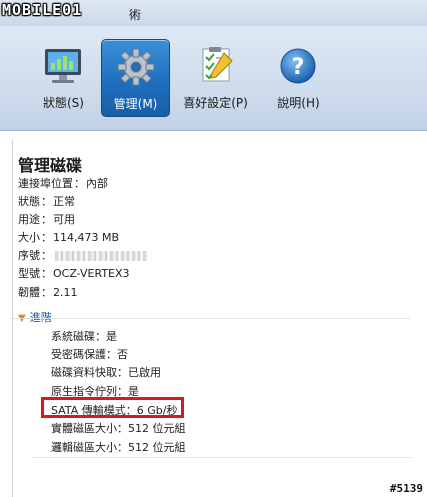 Image resolution: width=427 pixels, height=497 pixels. I want to click on advanced-toggle: ▼進階, so click(35, 317).